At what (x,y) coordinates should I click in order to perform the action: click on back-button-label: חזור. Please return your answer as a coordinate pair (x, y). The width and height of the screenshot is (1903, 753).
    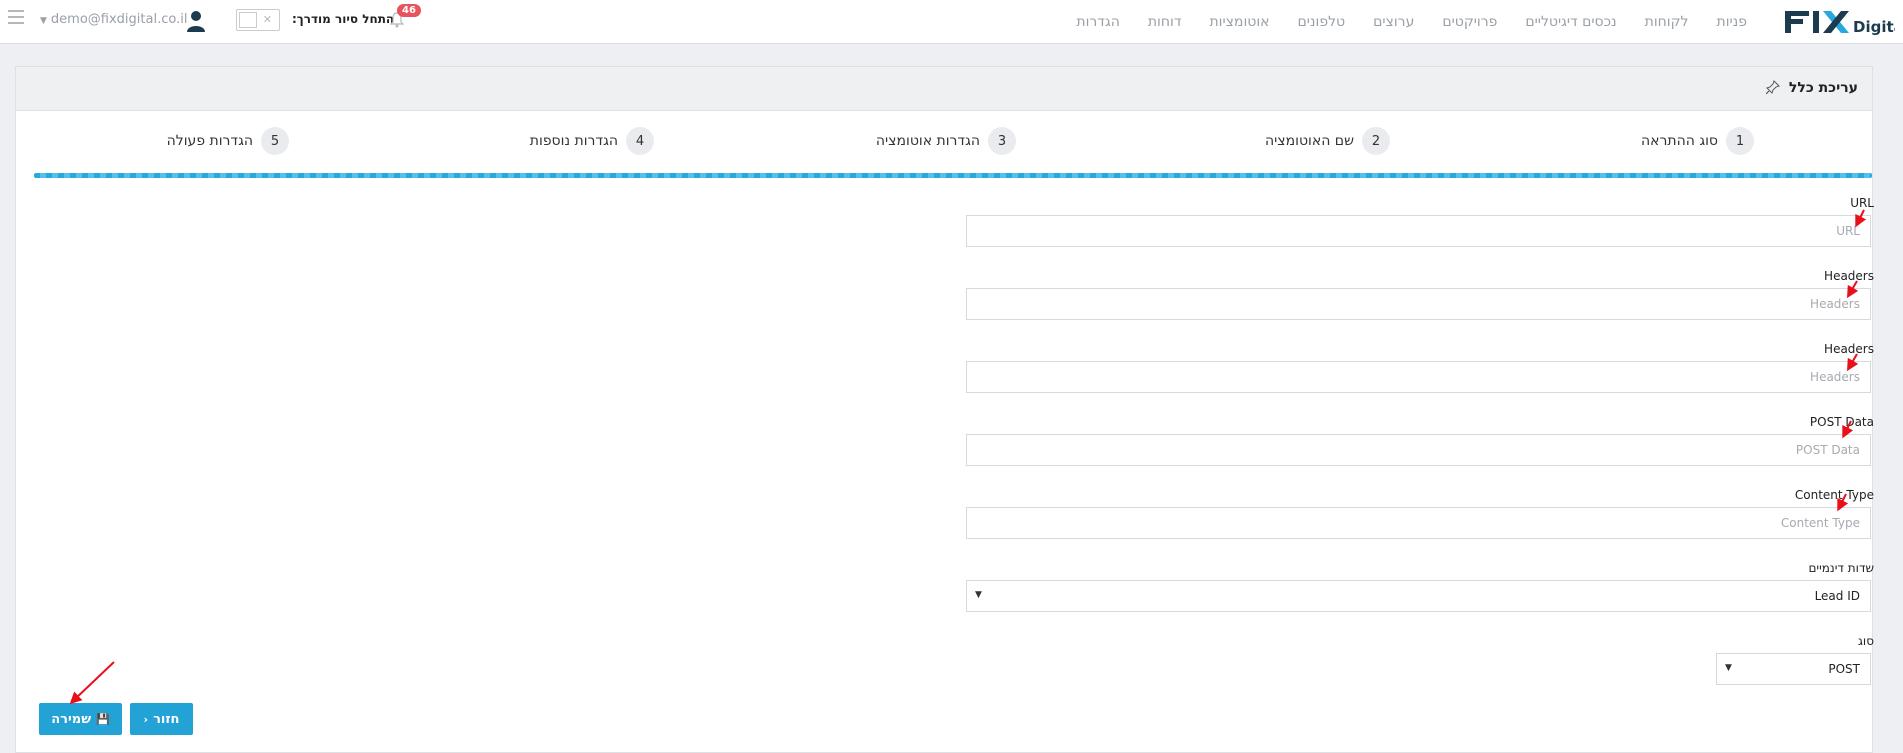
    Looking at the image, I should click on (166, 719).